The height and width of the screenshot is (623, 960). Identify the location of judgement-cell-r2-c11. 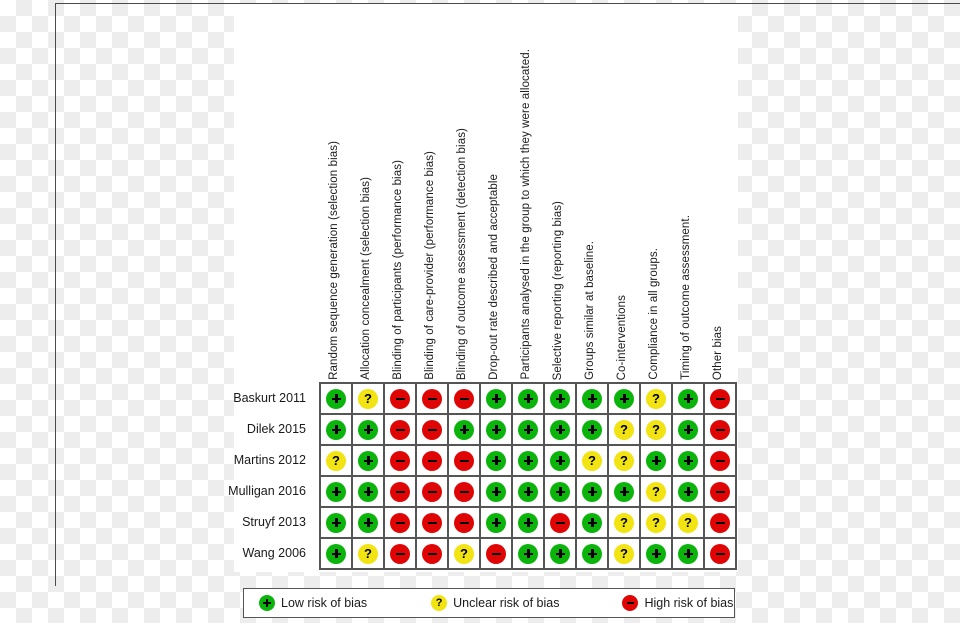
(689, 461).